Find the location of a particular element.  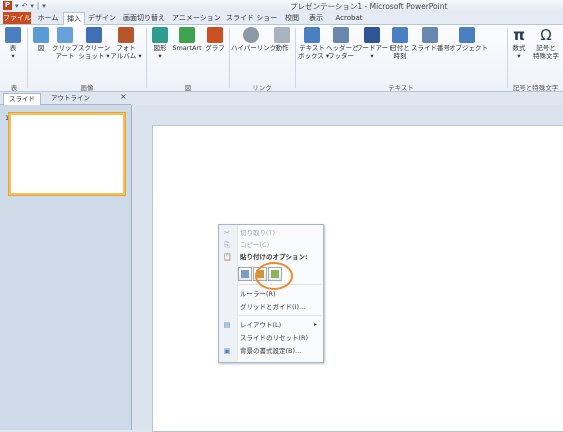

group-label-text: テキスト is located at coordinates (401, 88).